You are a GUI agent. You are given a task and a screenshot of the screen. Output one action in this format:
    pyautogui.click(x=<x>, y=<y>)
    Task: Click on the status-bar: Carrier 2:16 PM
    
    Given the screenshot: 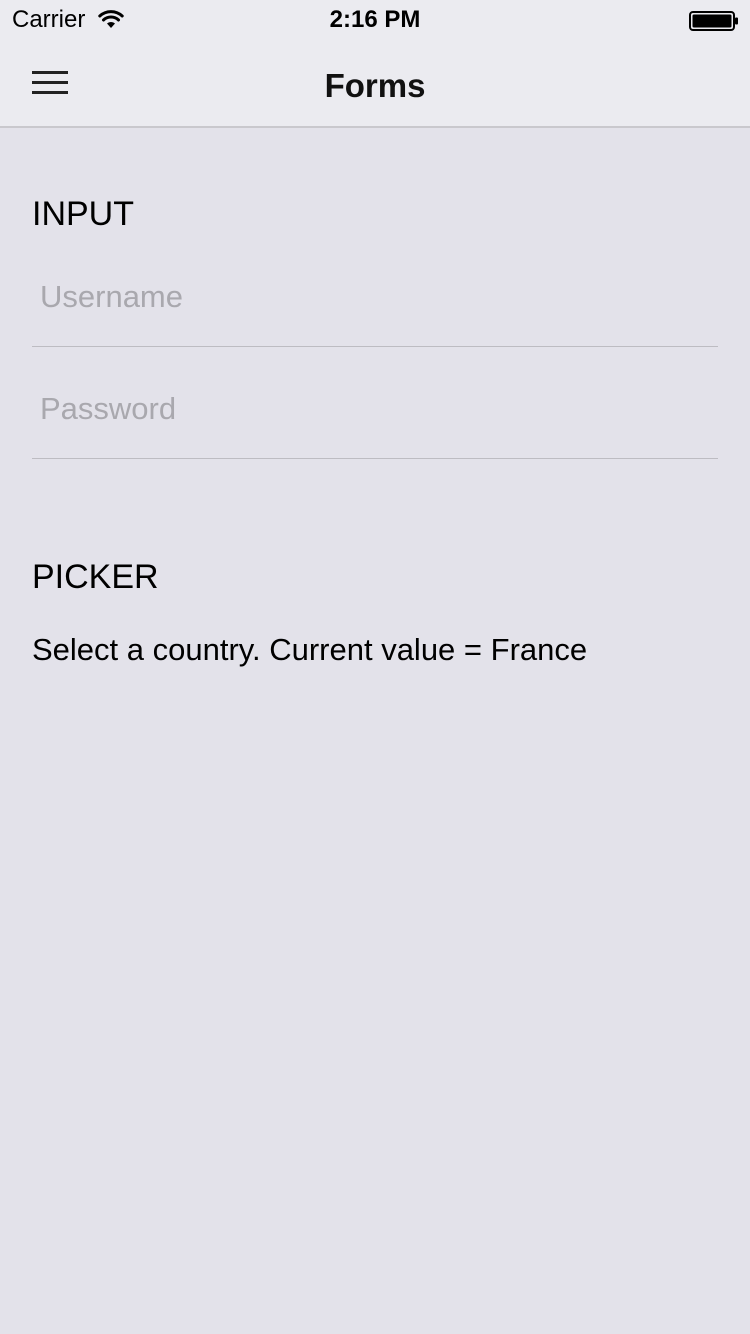 What is the action you would take?
    pyautogui.click(x=375, y=20)
    